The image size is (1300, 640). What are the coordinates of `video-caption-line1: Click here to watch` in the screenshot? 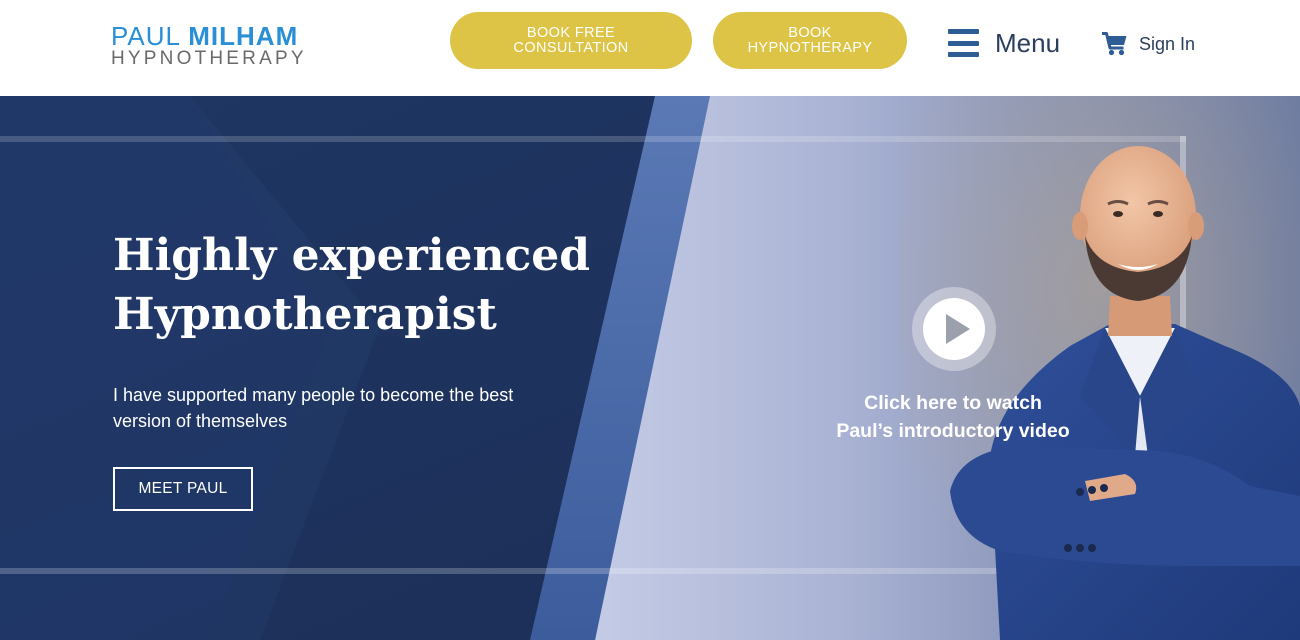 It's located at (953, 403).